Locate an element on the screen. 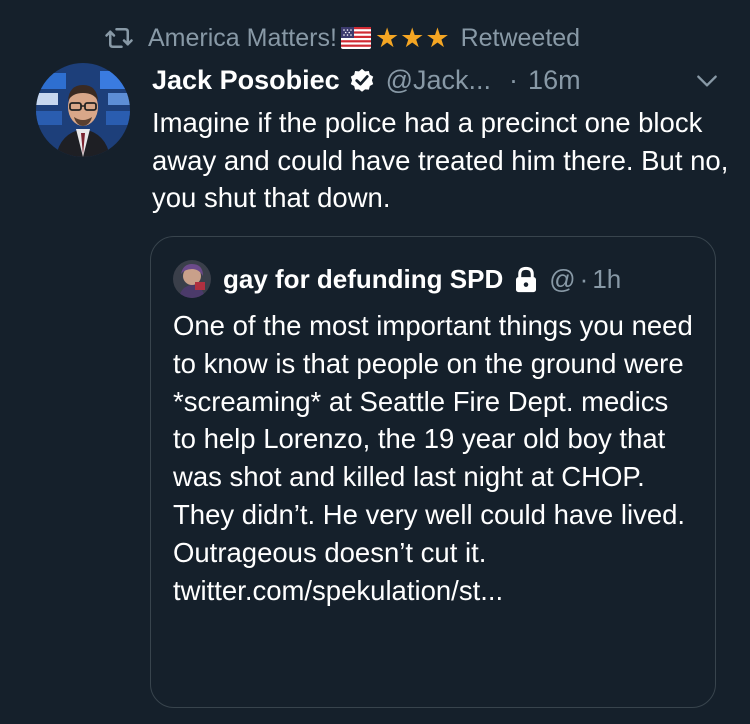 The image size is (750, 724). quoted-author-avatar is located at coordinates (192, 279).